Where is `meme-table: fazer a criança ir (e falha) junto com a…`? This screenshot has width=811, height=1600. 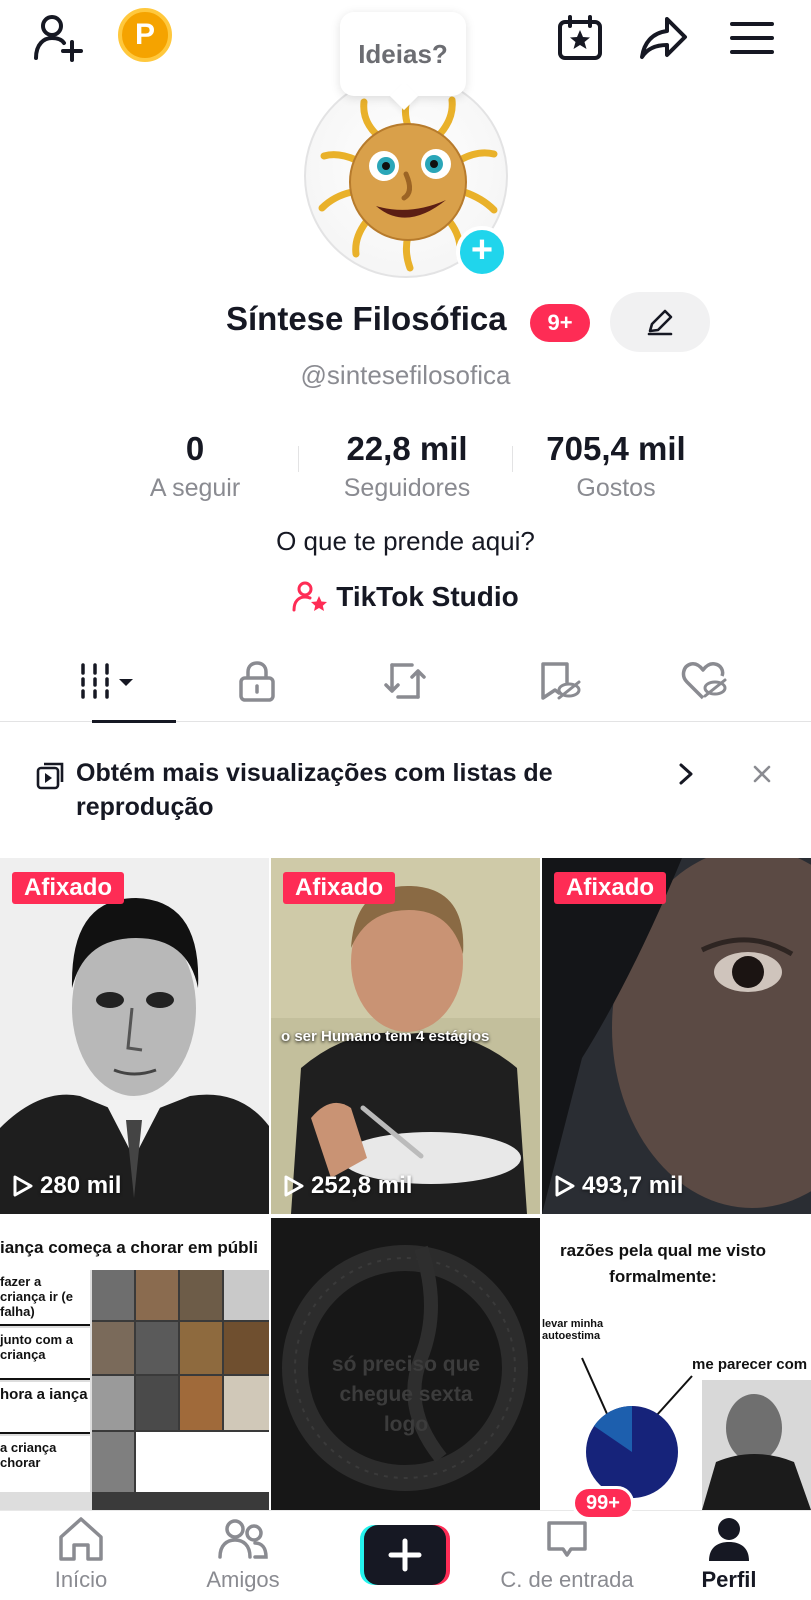
meme-table: fazer a criança ir (e falha) junto com a… is located at coordinates (134, 1390).